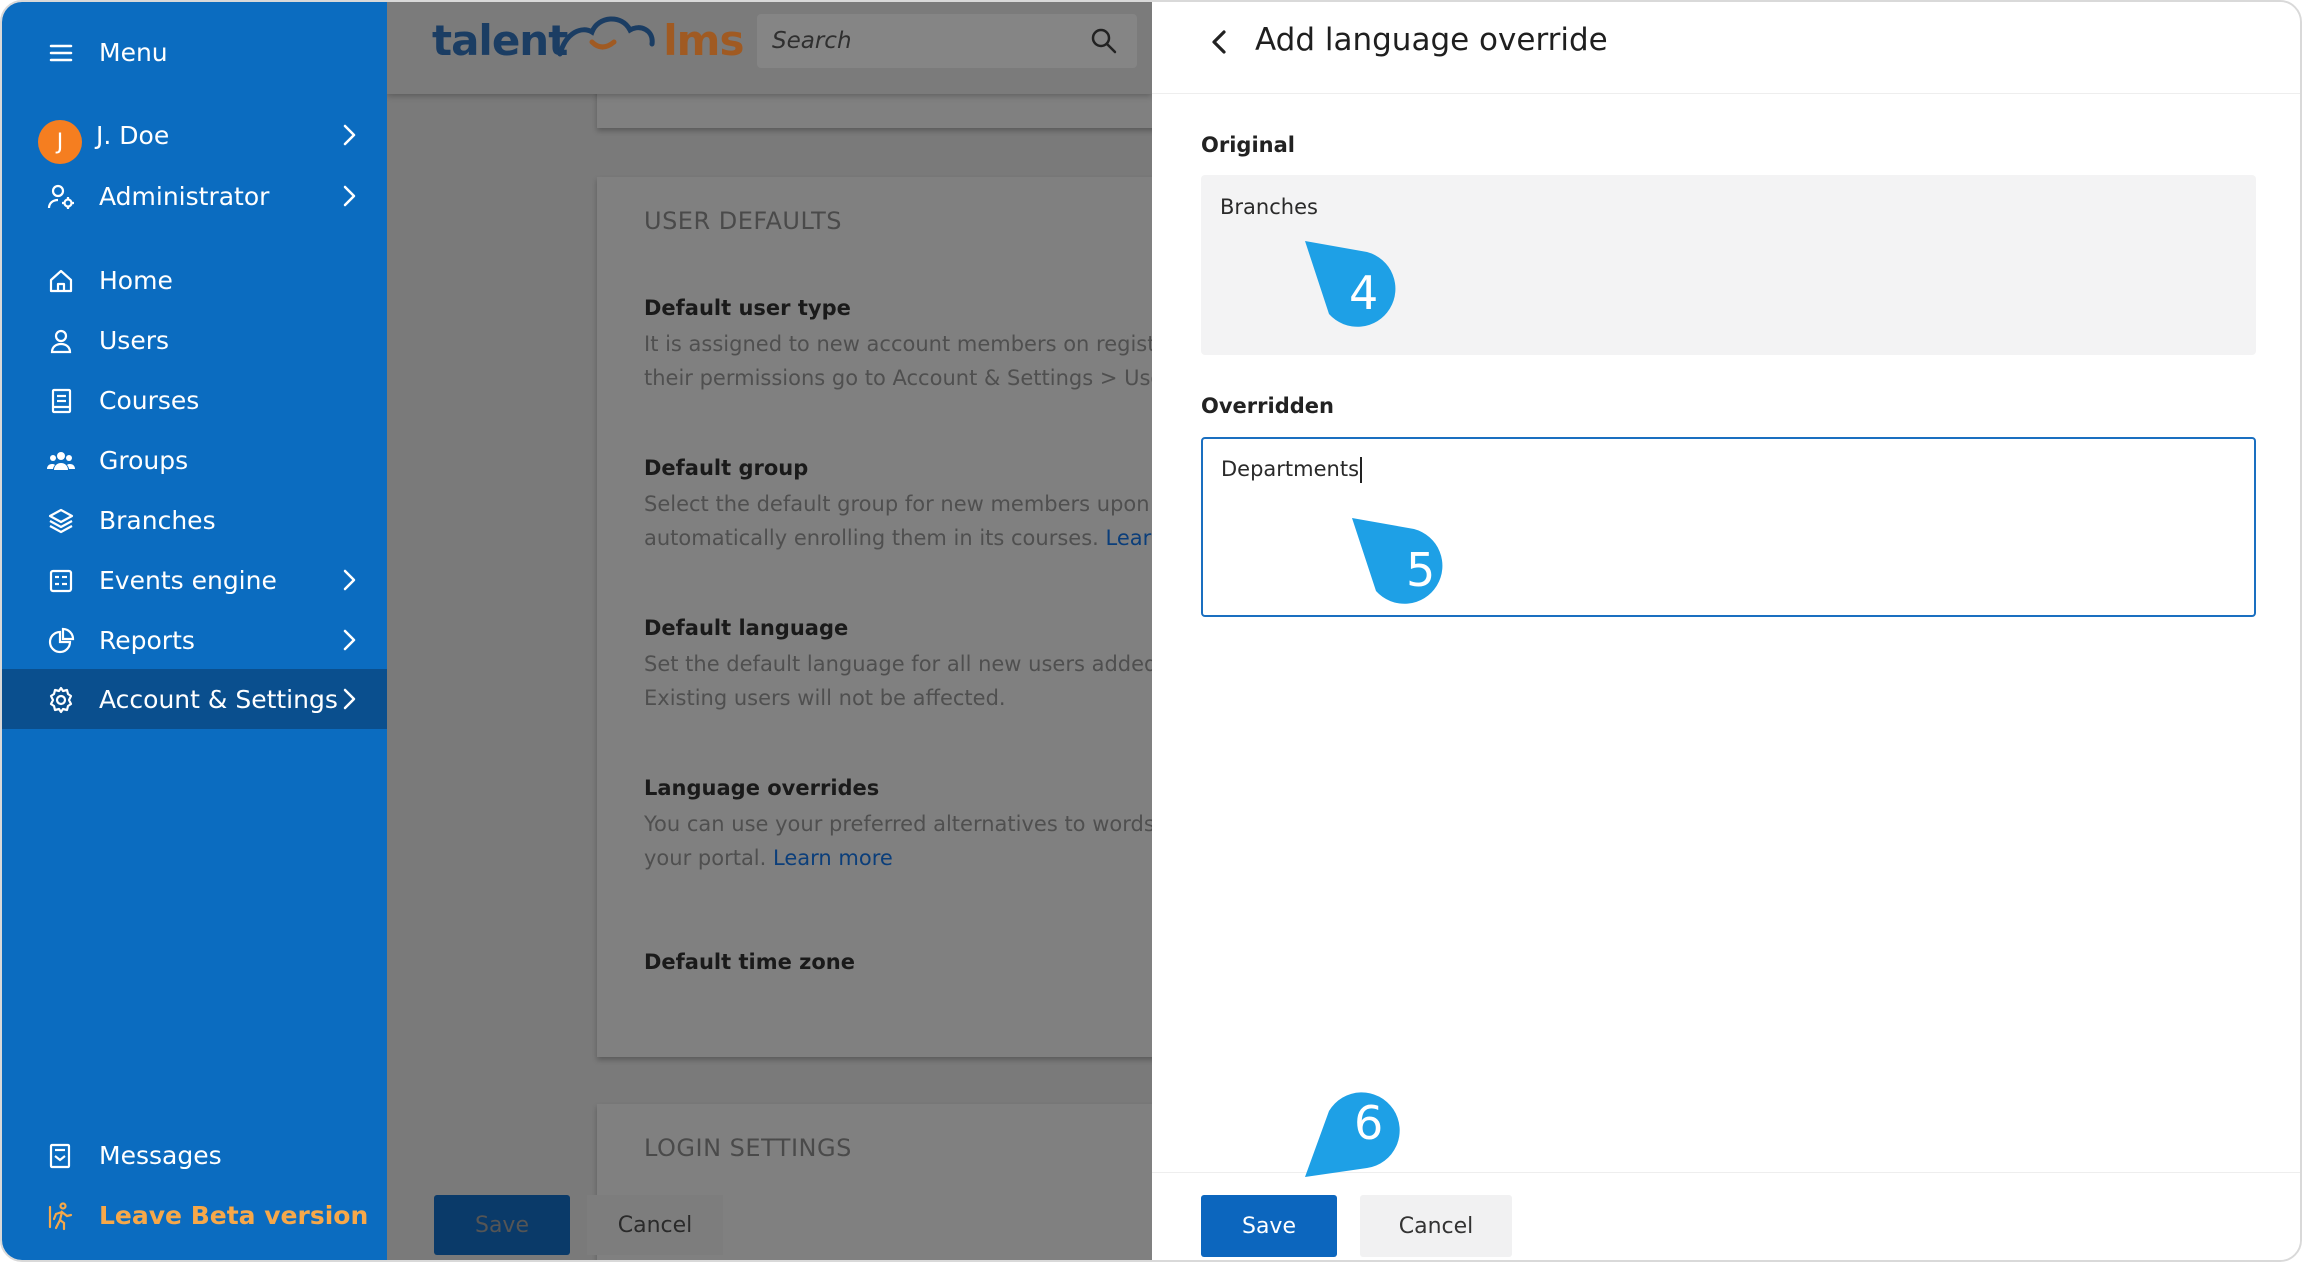  I want to click on original-label: Original, so click(1248, 145).